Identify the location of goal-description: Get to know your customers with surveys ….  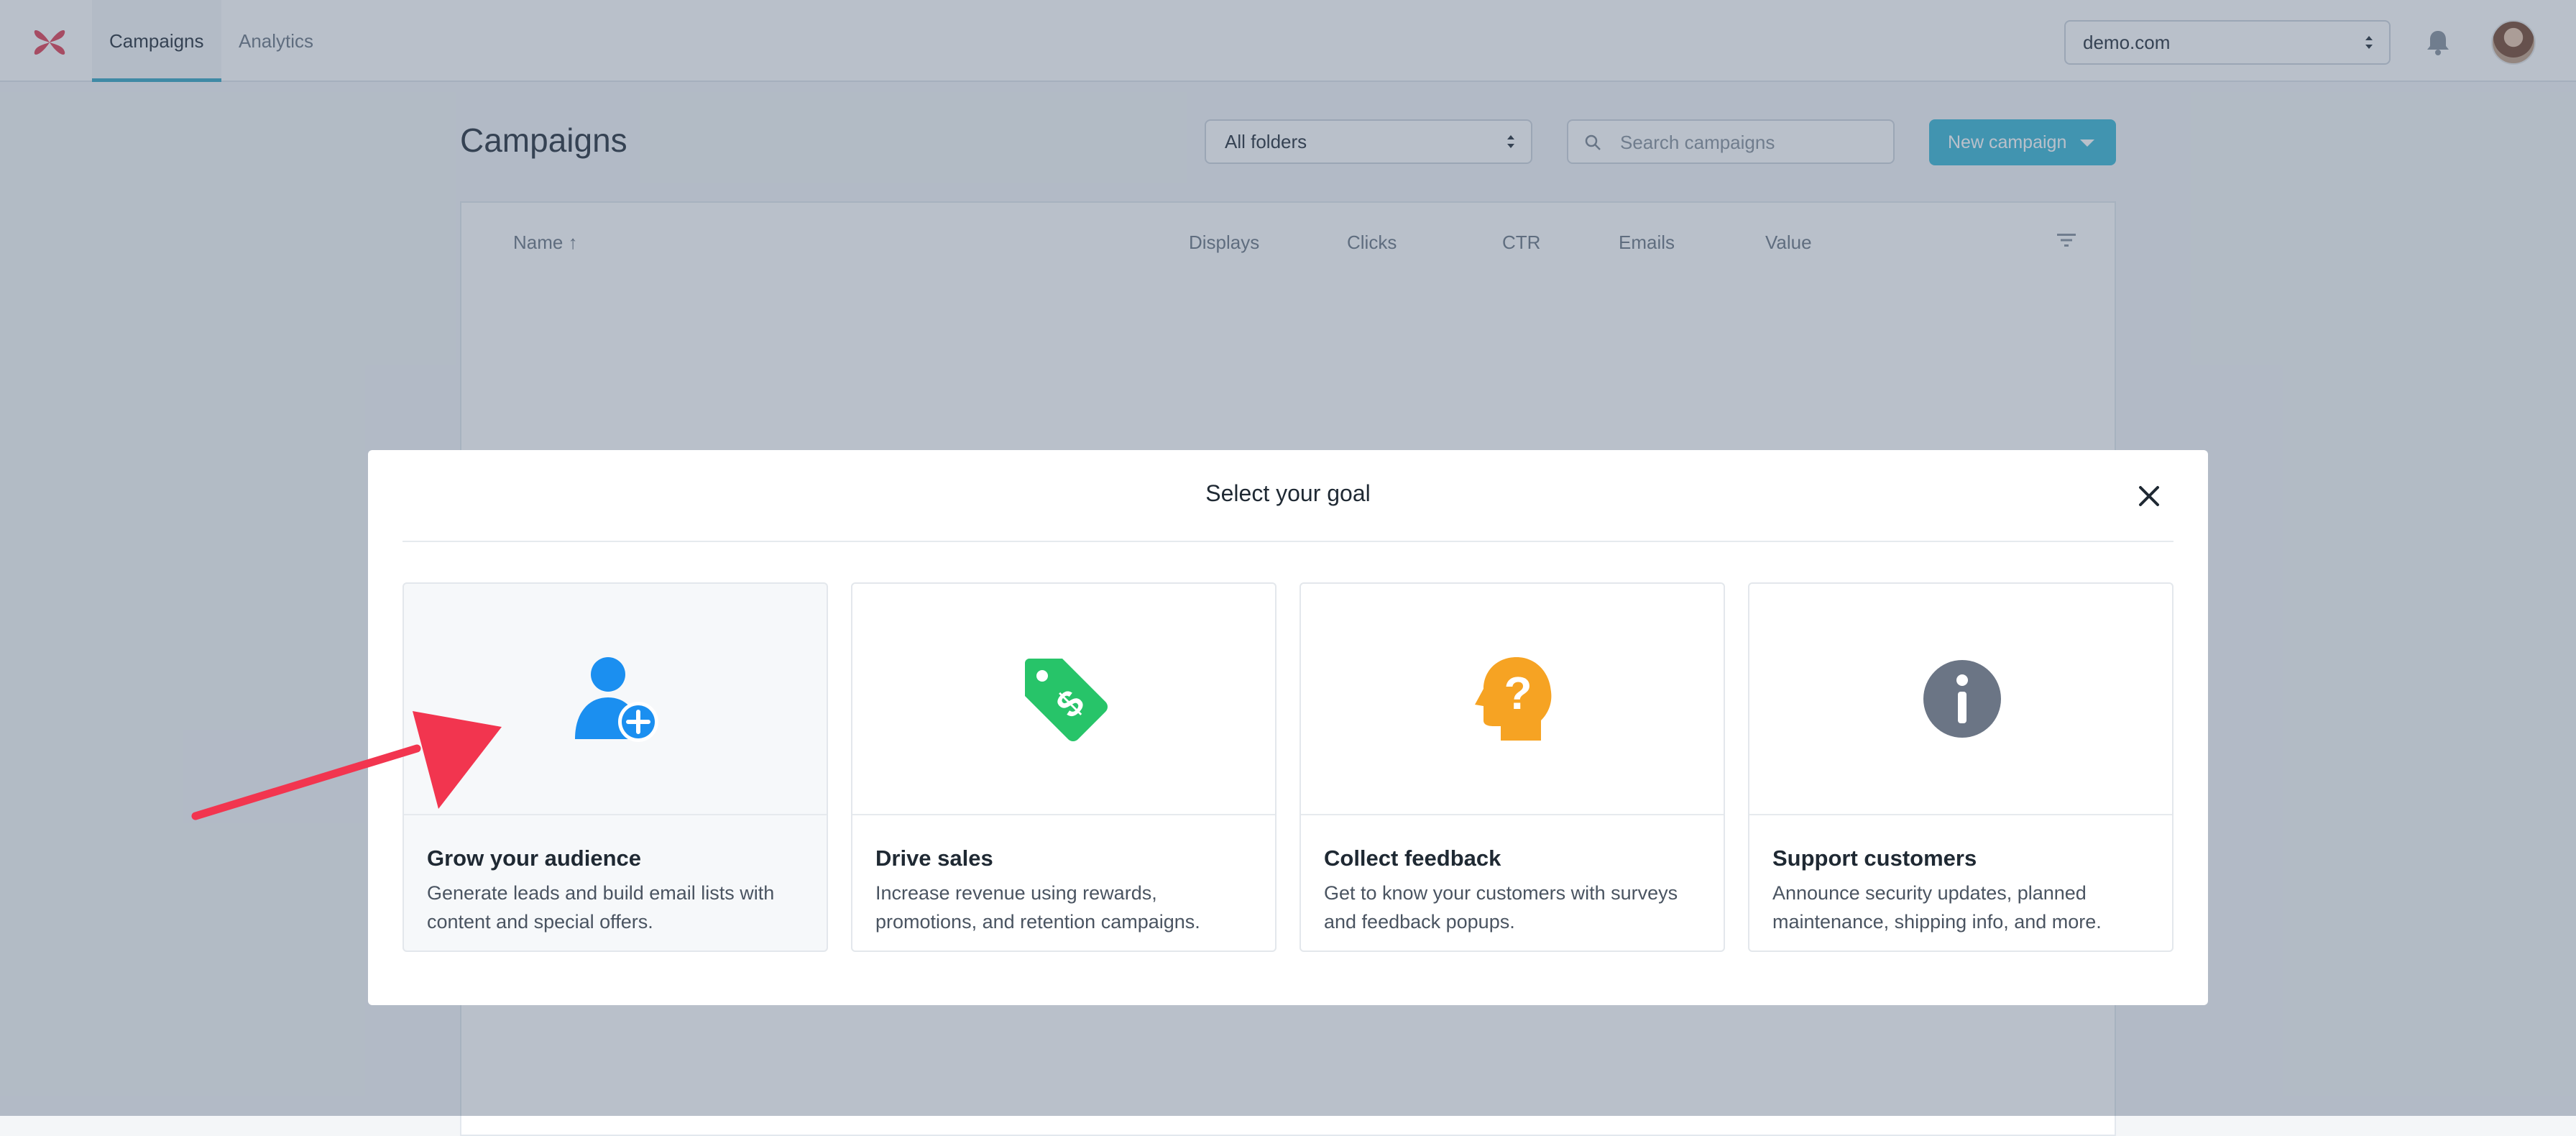
(1501, 907).